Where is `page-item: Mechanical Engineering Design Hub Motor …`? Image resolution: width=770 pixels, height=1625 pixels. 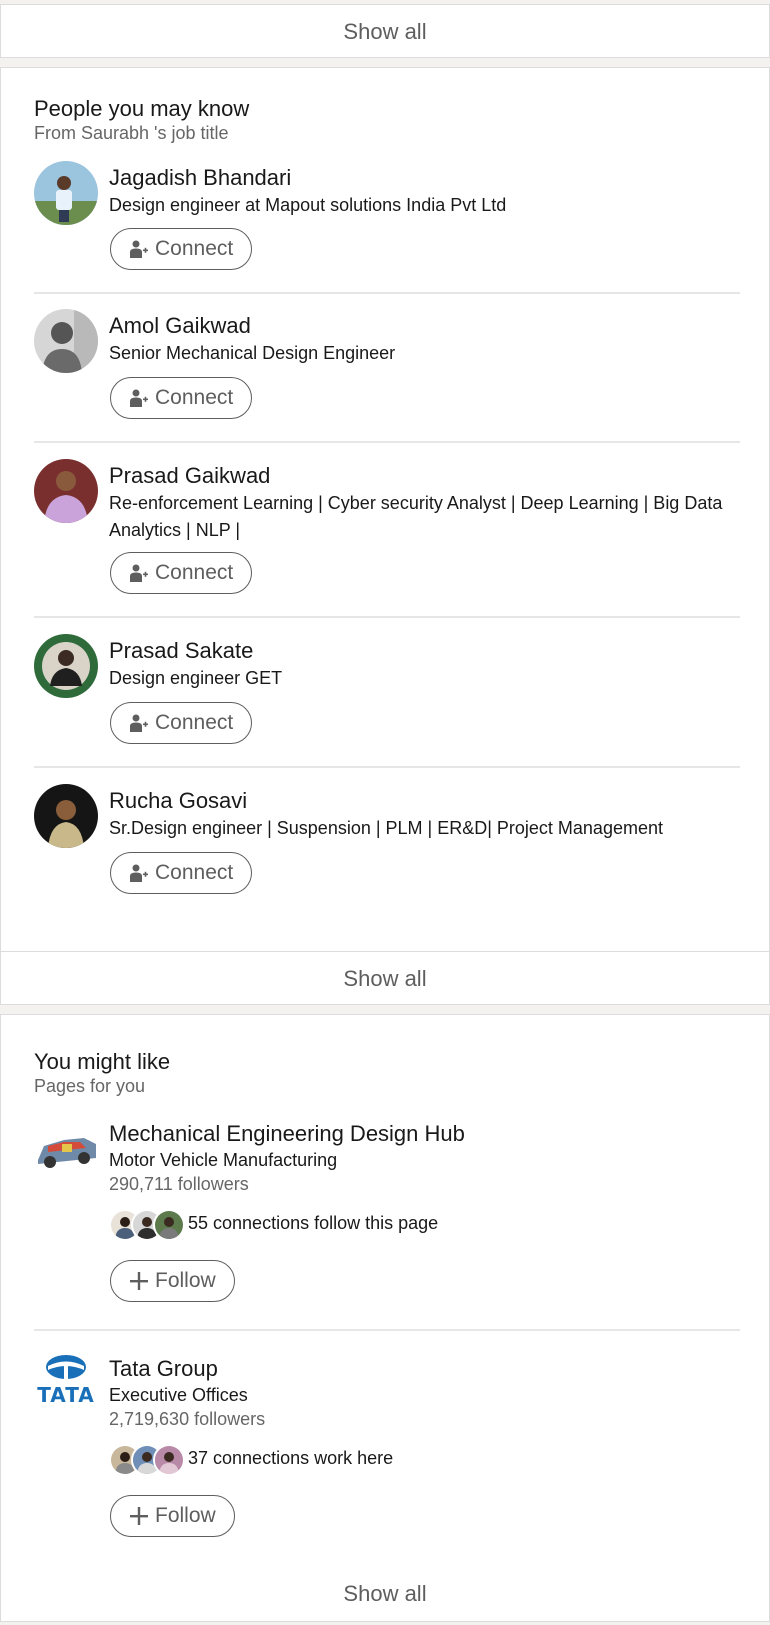 page-item: Mechanical Engineering Design Hub Motor … is located at coordinates (387, 1211).